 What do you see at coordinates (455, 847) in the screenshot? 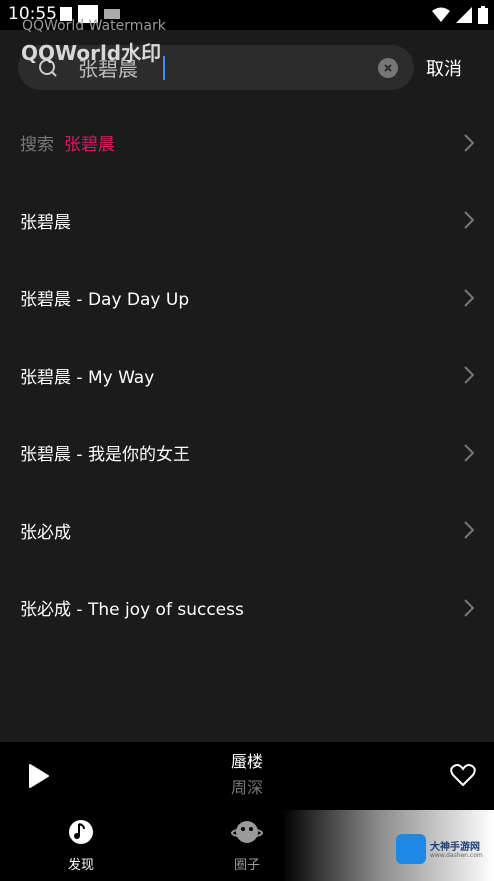
I see `site-logo-text: 大神手游网` at bounding box center [455, 847].